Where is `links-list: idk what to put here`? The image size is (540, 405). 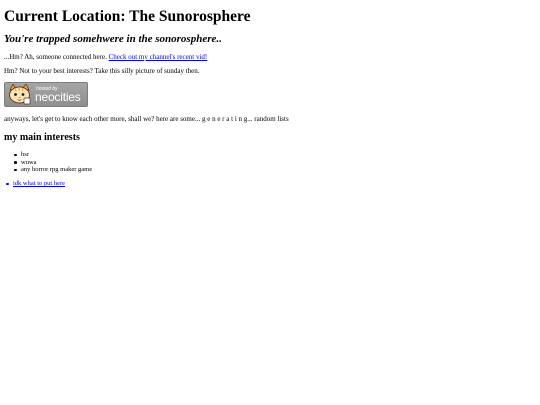
links-list: idk what to put here is located at coordinates (35, 184).